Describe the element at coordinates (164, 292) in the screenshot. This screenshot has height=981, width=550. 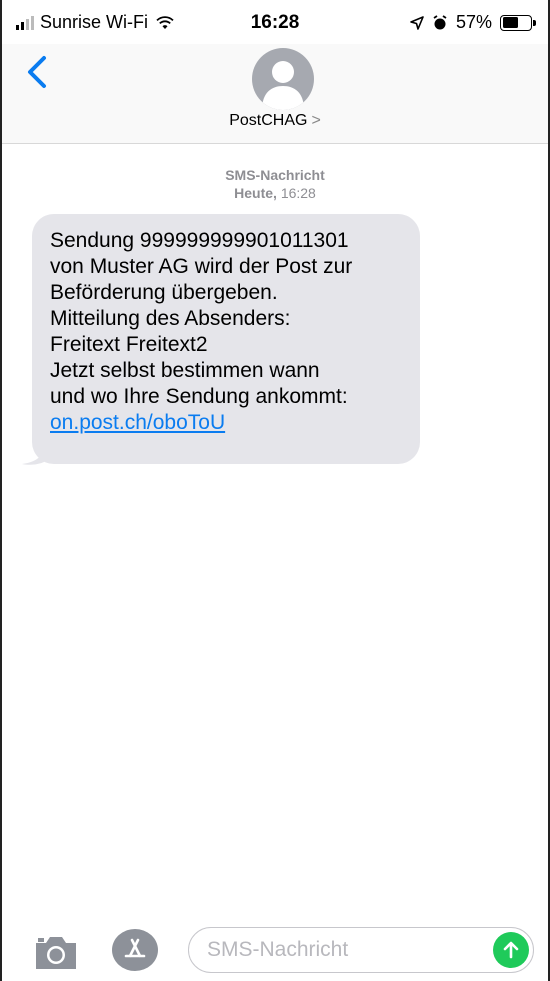
I see `message-line: Beförderung übergeben.` at that location.